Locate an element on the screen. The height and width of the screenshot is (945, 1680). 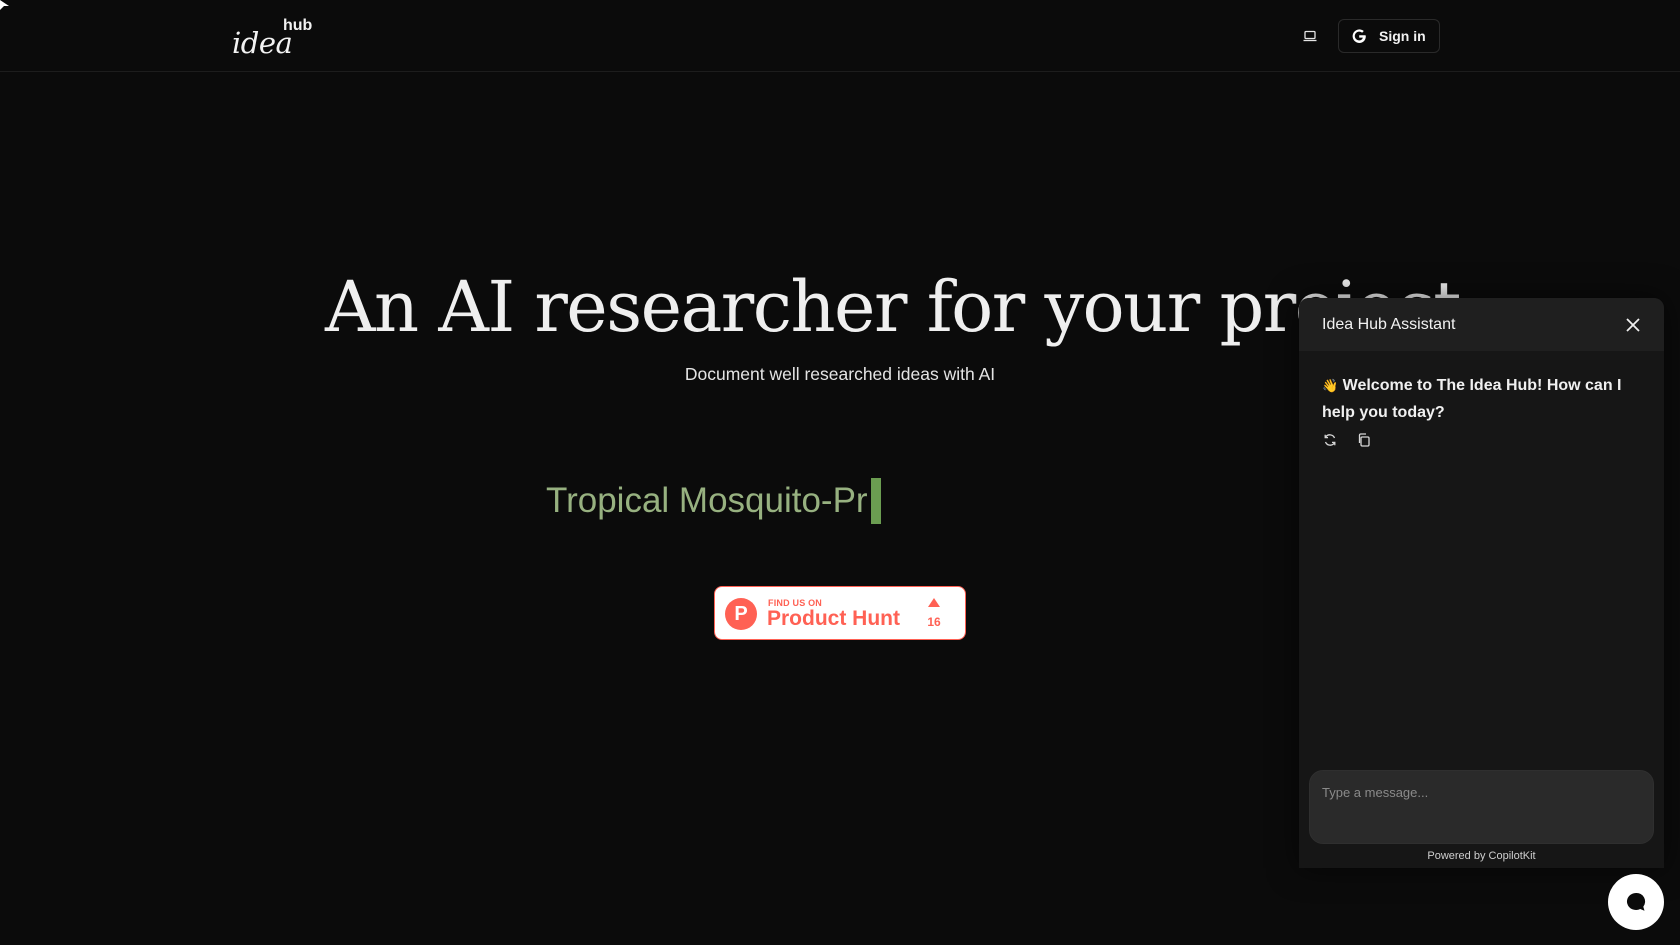
google-icon is located at coordinates (1359, 36).